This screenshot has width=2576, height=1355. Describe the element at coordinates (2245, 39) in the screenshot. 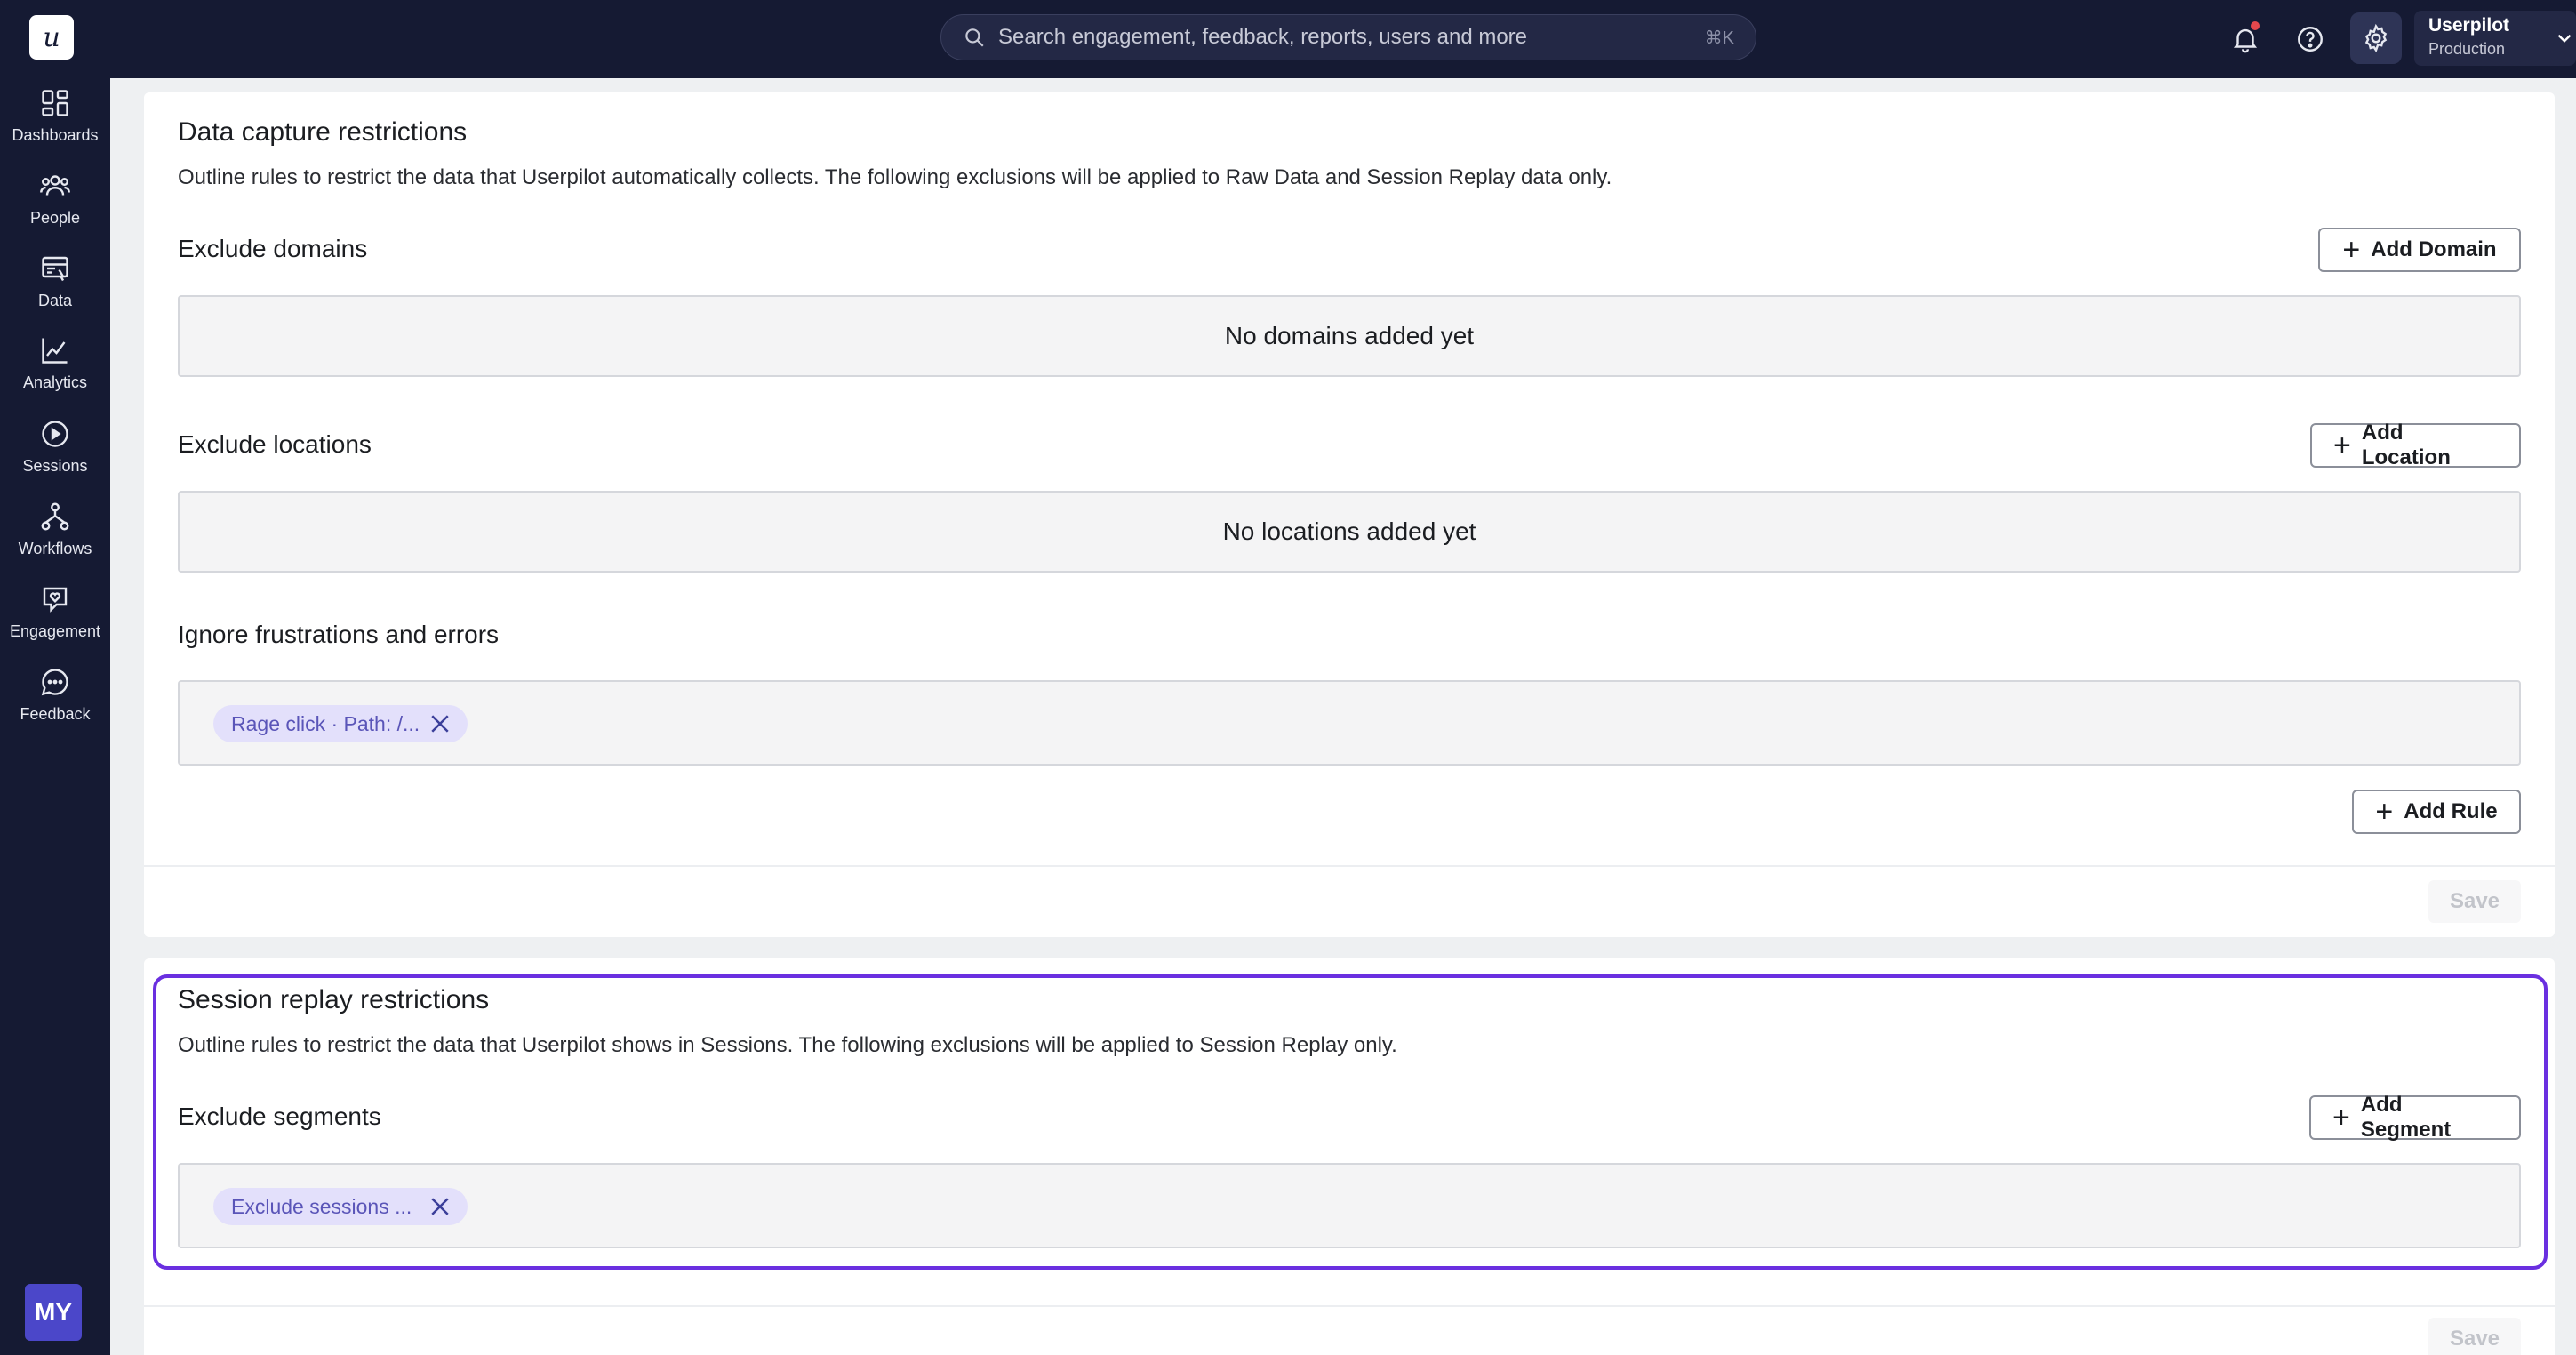

I see `notifications-button` at that location.